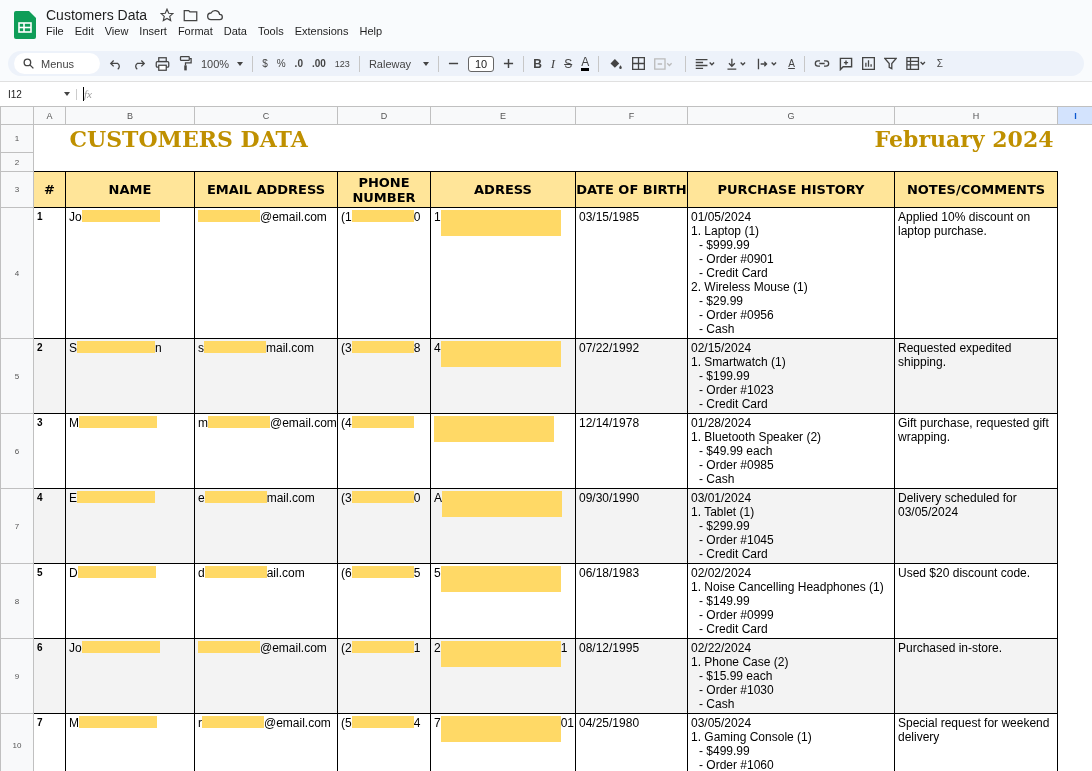 Image resolution: width=1092 pixels, height=771 pixels. Describe the element at coordinates (55, 31) in the screenshot. I see `menu-item: File` at that location.